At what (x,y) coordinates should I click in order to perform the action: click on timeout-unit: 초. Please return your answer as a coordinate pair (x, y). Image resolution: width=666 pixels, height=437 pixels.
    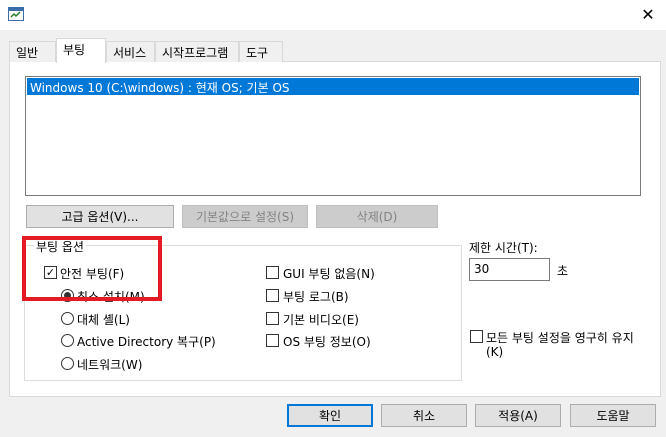
    Looking at the image, I should click on (563, 271).